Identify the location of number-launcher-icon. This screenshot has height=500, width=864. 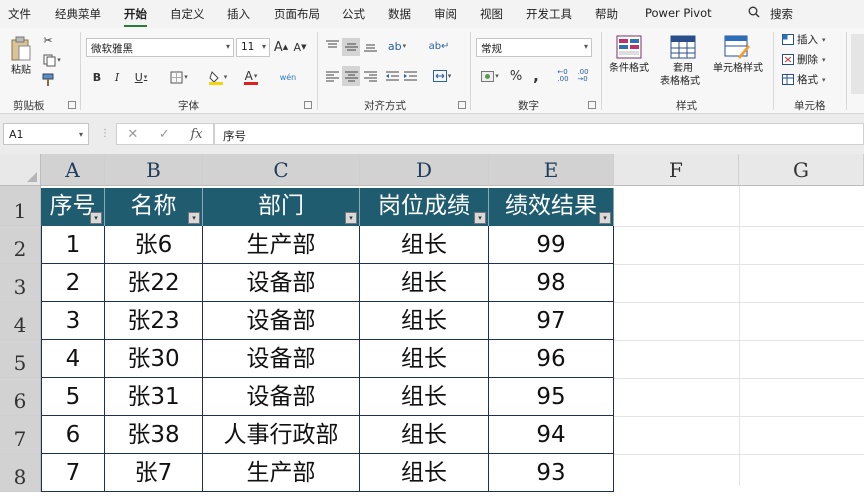
(592, 105).